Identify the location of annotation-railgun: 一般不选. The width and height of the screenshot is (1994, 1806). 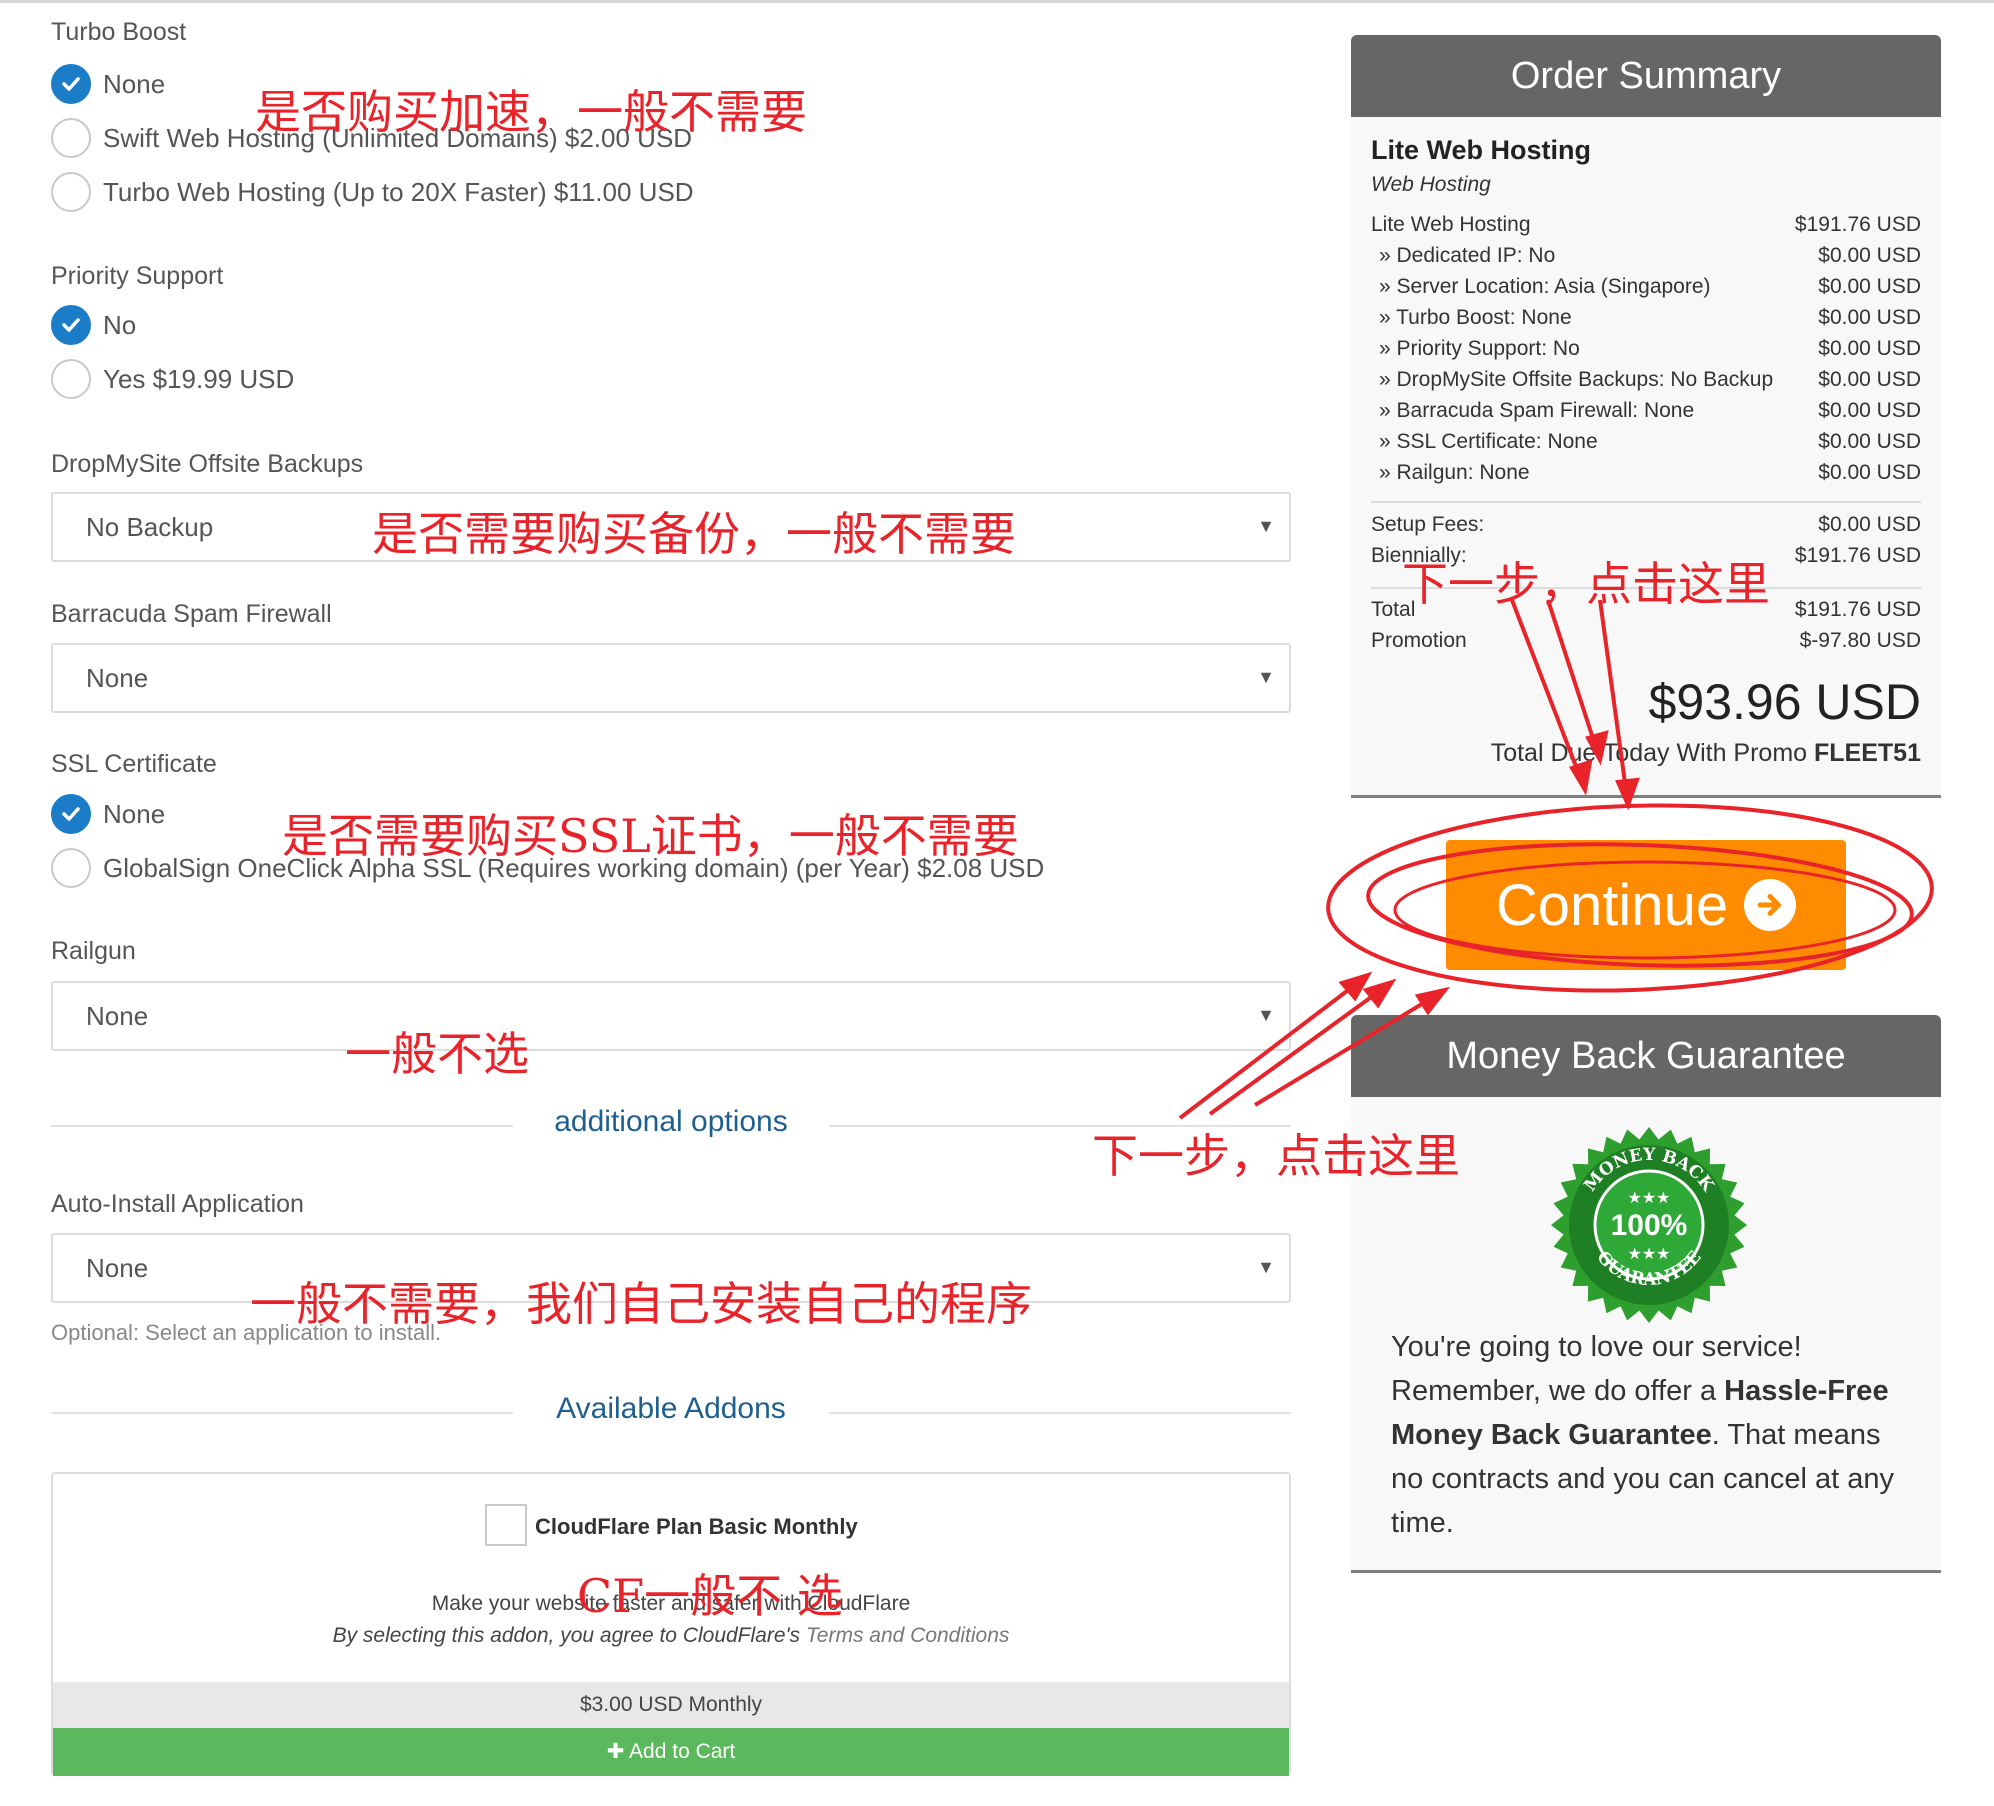
(437, 1054).